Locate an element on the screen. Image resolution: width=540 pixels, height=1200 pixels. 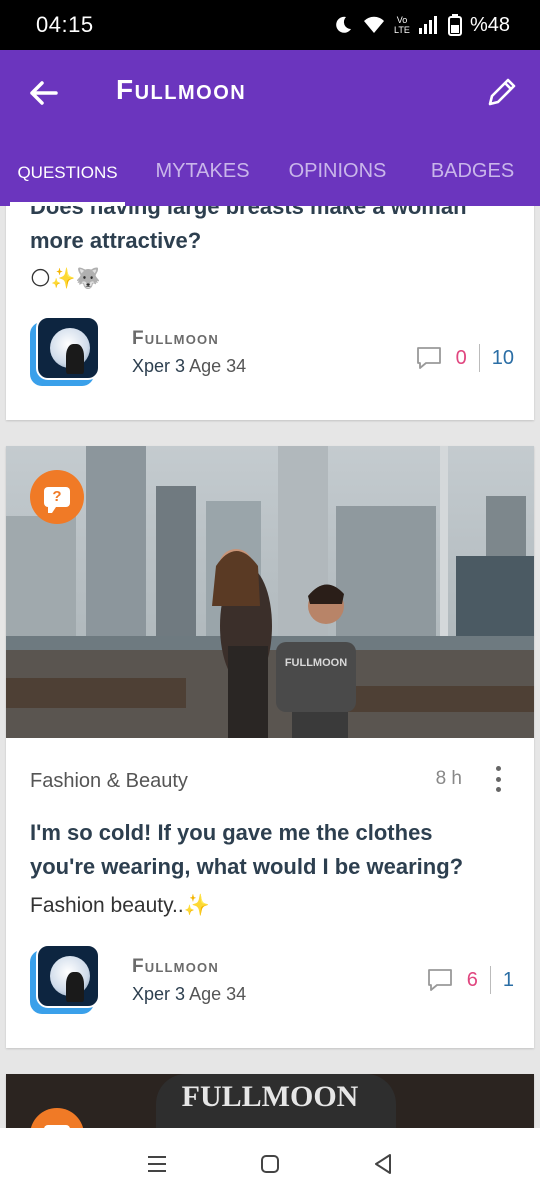
signal-icon is located at coordinates (427, 25).